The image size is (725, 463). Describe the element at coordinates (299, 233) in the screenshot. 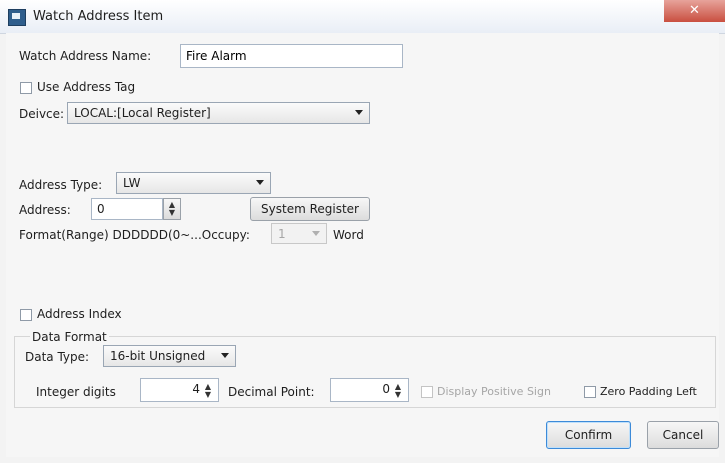

I see `occupy-select: 1` at that location.